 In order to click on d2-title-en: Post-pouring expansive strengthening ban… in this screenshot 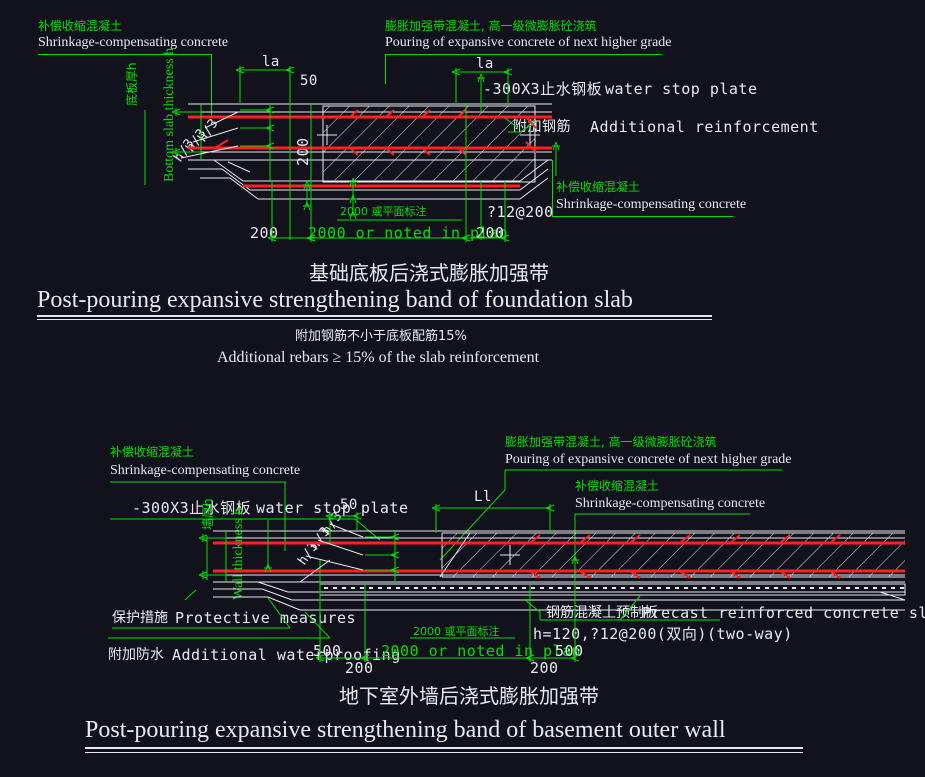, I will do `click(405, 730)`.